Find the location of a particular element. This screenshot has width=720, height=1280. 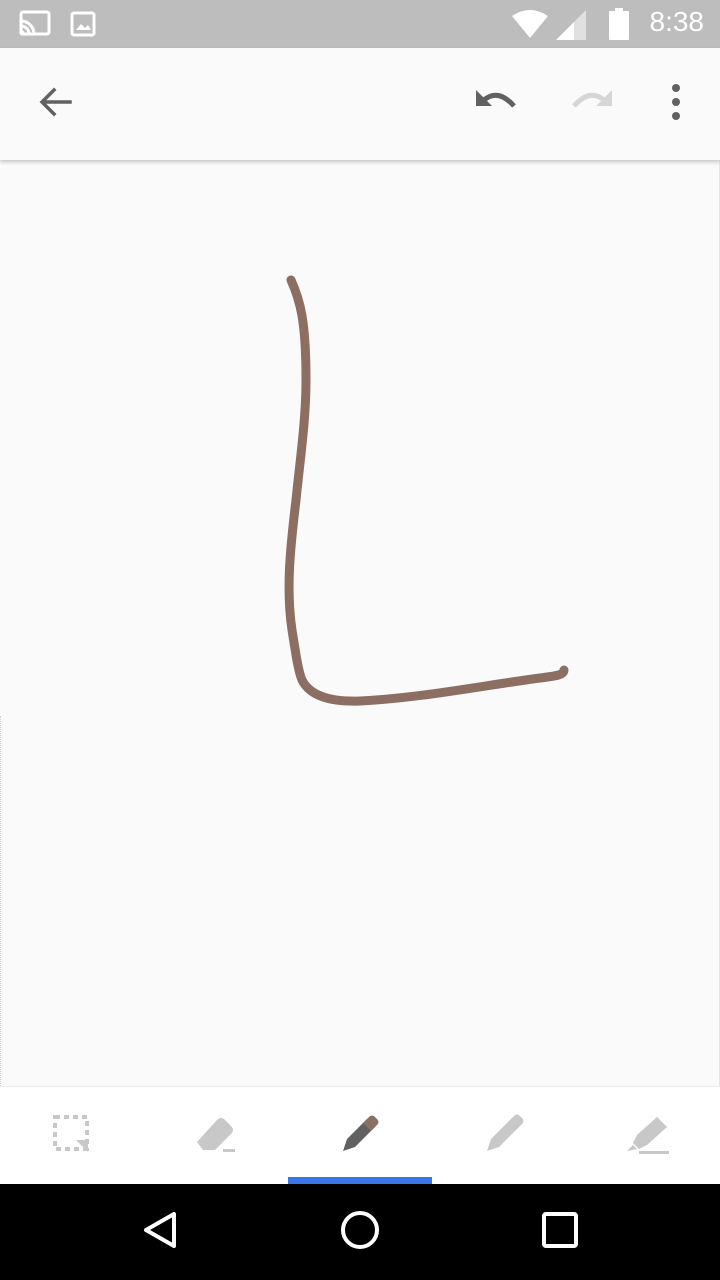

more-options-button is located at coordinates (676, 104).